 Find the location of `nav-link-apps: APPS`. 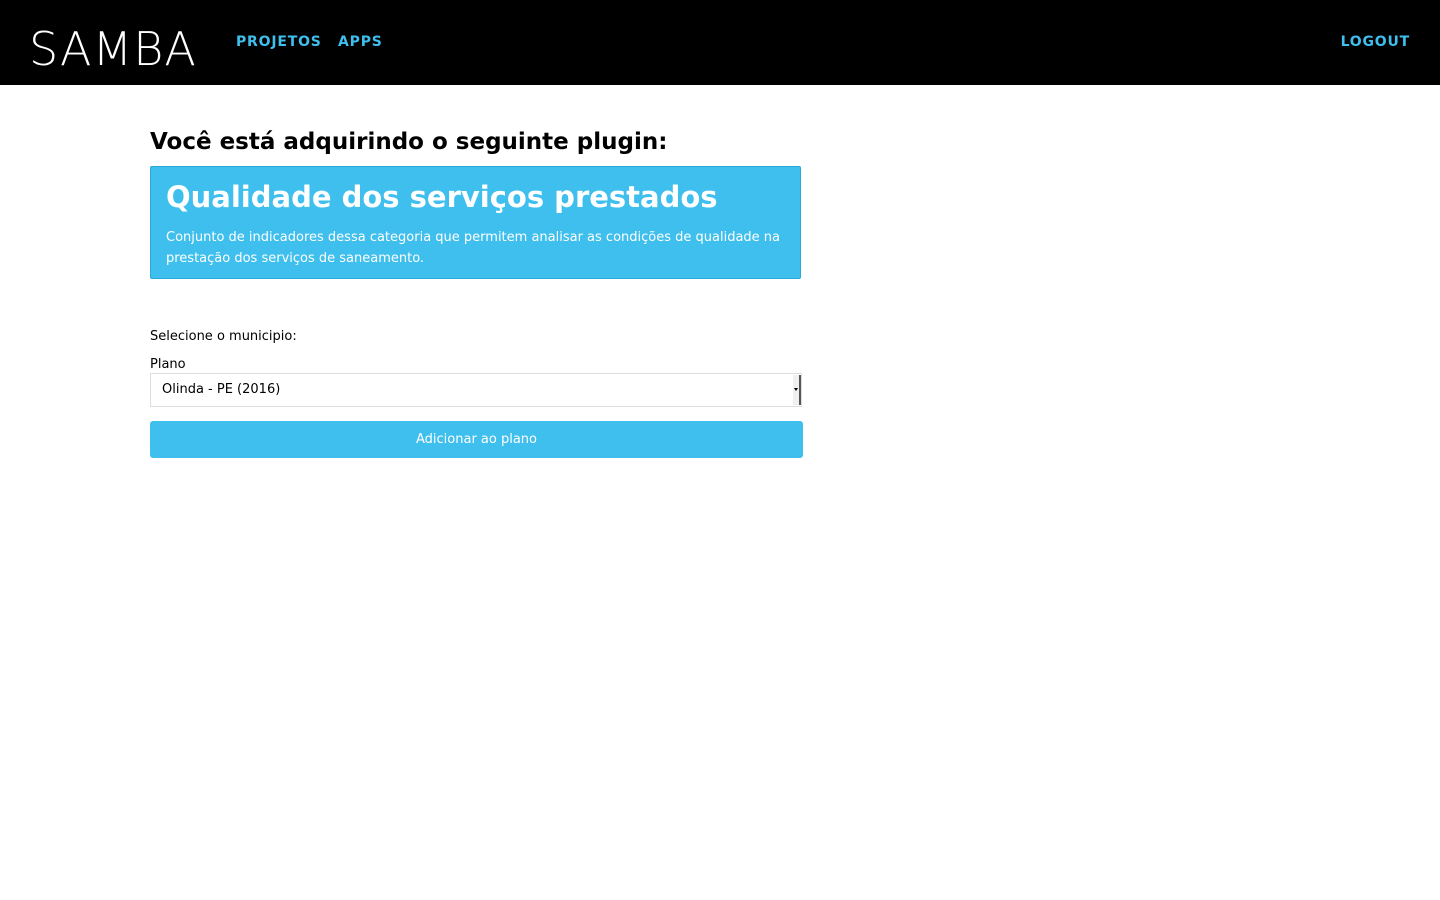

nav-link-apps: APPS is located at coordinates (360, 42).